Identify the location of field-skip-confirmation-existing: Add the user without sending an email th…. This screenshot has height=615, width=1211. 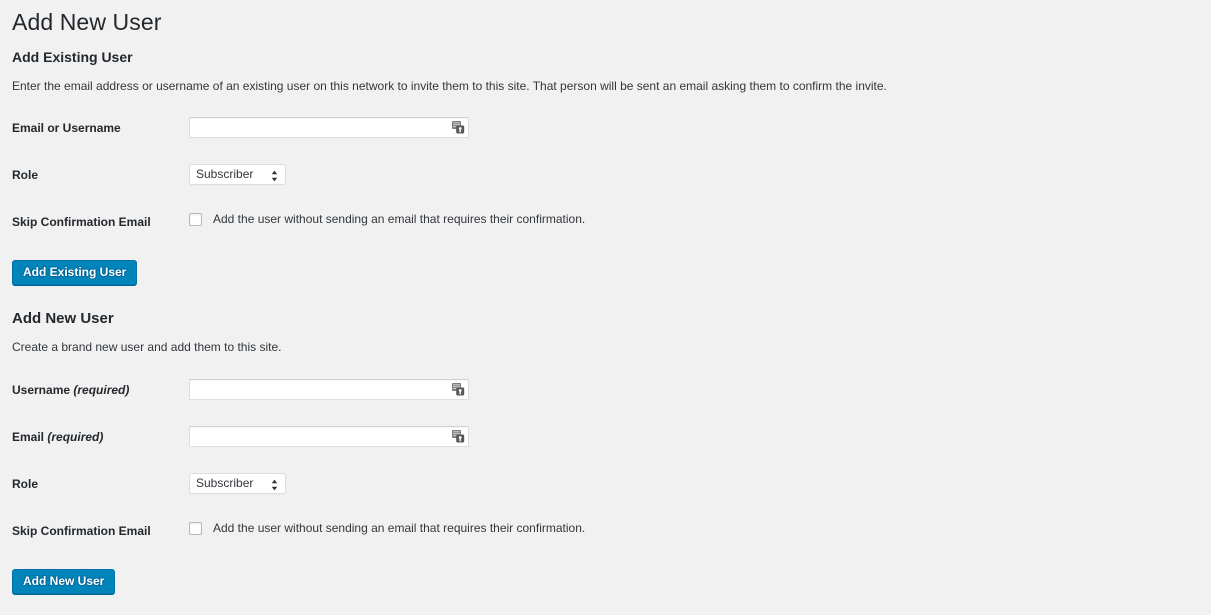
(387, 219).